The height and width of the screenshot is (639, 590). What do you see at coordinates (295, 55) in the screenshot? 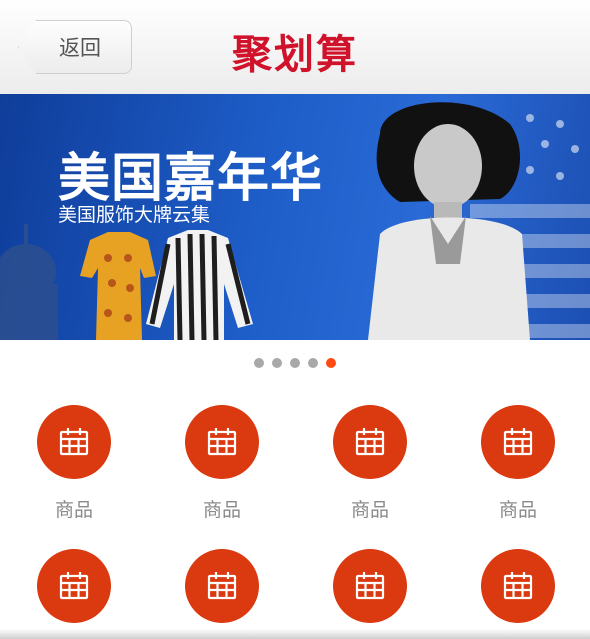
I see `brand-title: 聚划算` at bounding box center [295, 55].